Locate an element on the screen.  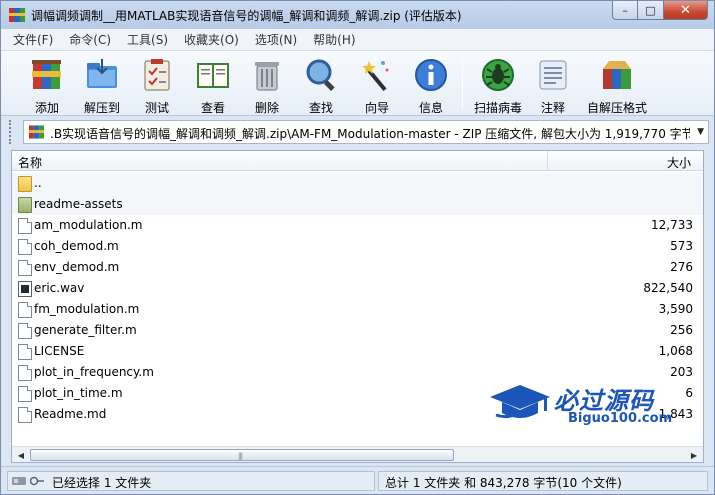
magnifier-icon is located at coordinates (320, 75).